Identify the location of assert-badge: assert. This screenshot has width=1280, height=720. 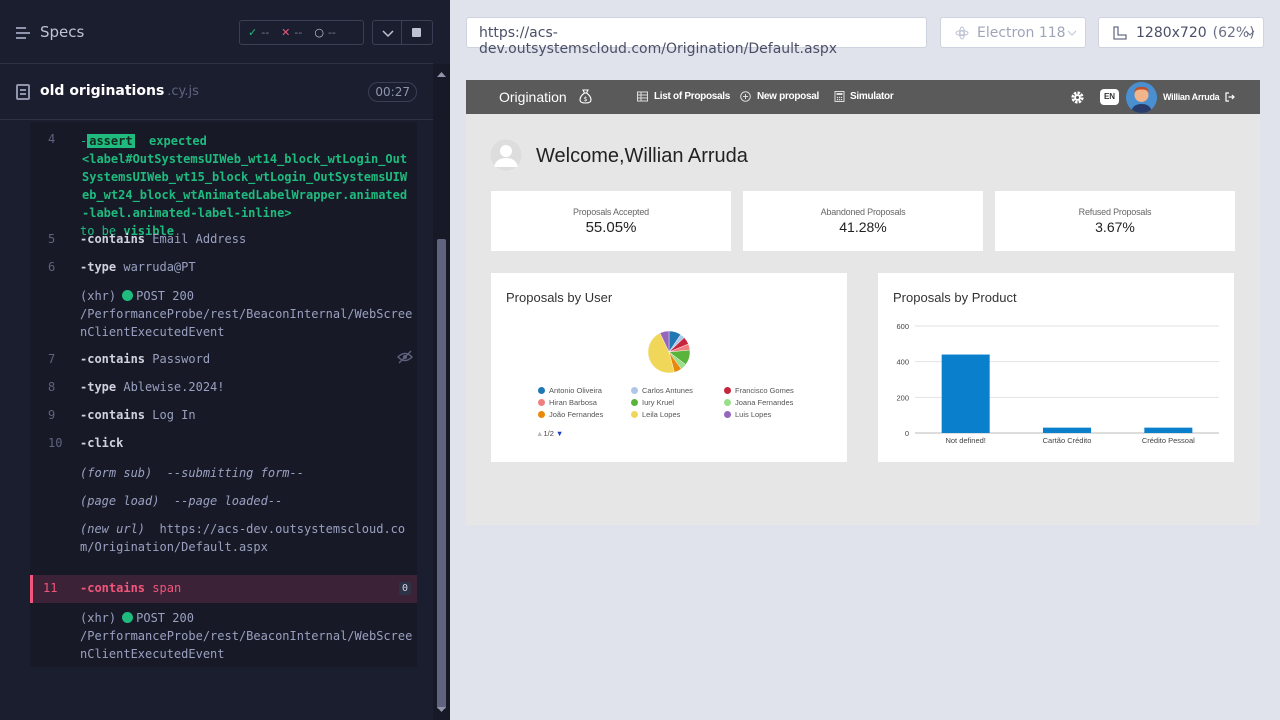
(111, 141).